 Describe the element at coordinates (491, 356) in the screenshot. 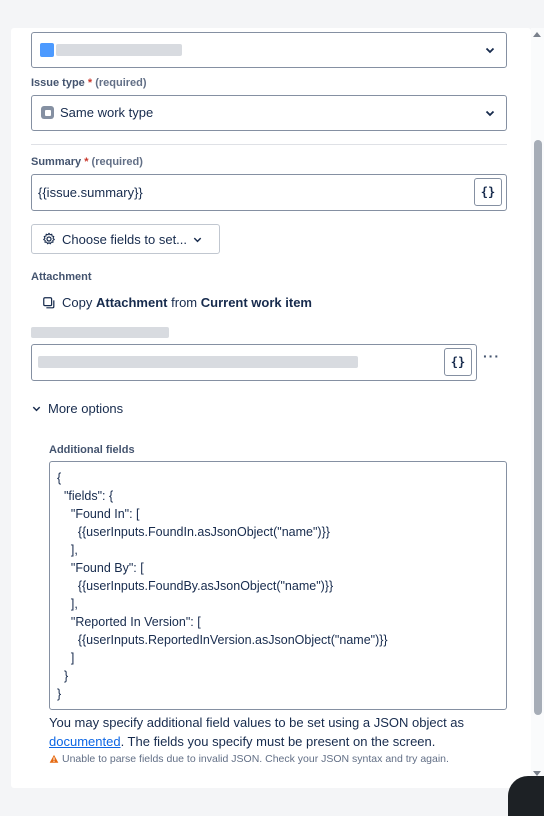

I see `more-actions-icon: ···` at that location.